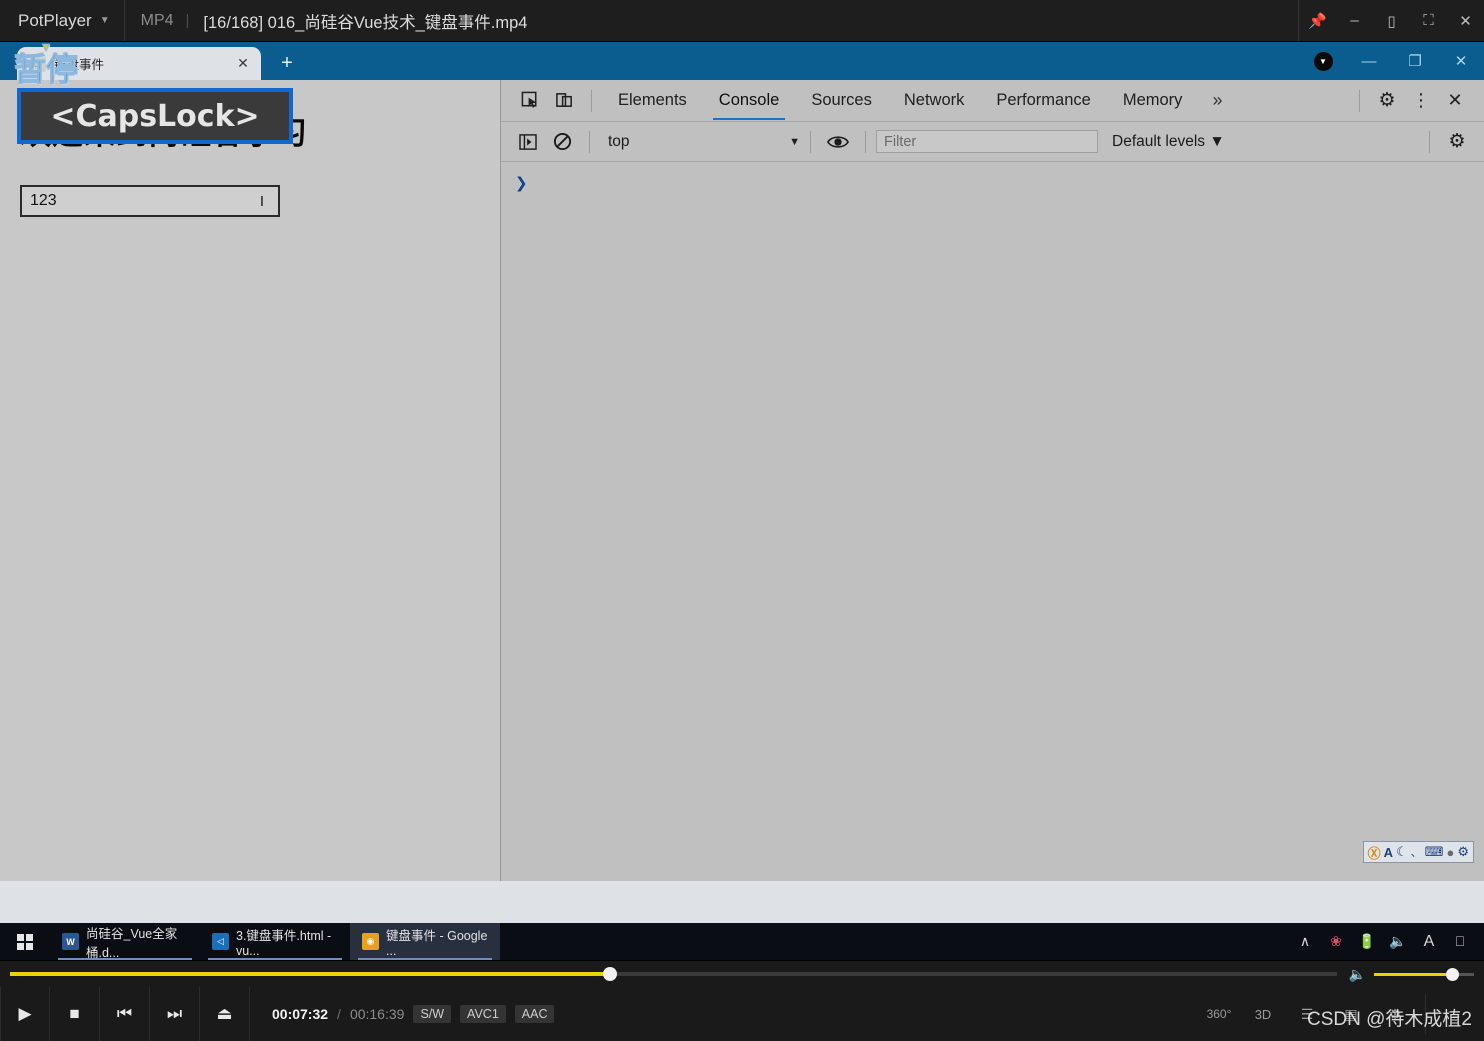 The image size is (1484, 1041). What do you see at coordinates (534, 1014) in the screenshot?
I see `codec-badge-audio: AAC` at bounding box center [534, 1014].